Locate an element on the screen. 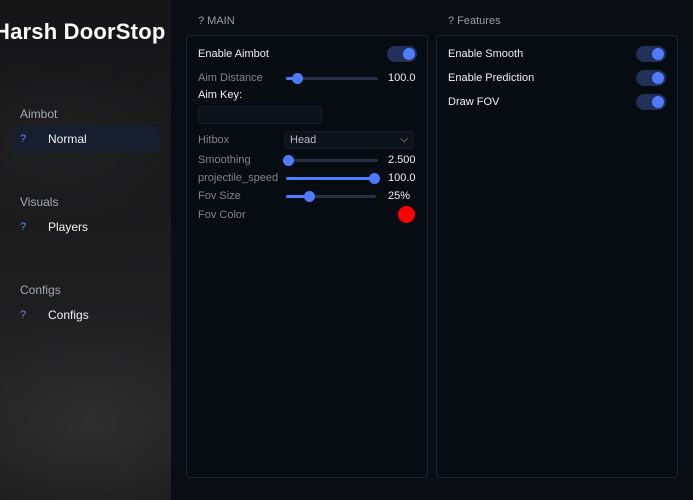 This screenshot has width=693, height=500. smoothing-slider is located at coordinates (330, 160).